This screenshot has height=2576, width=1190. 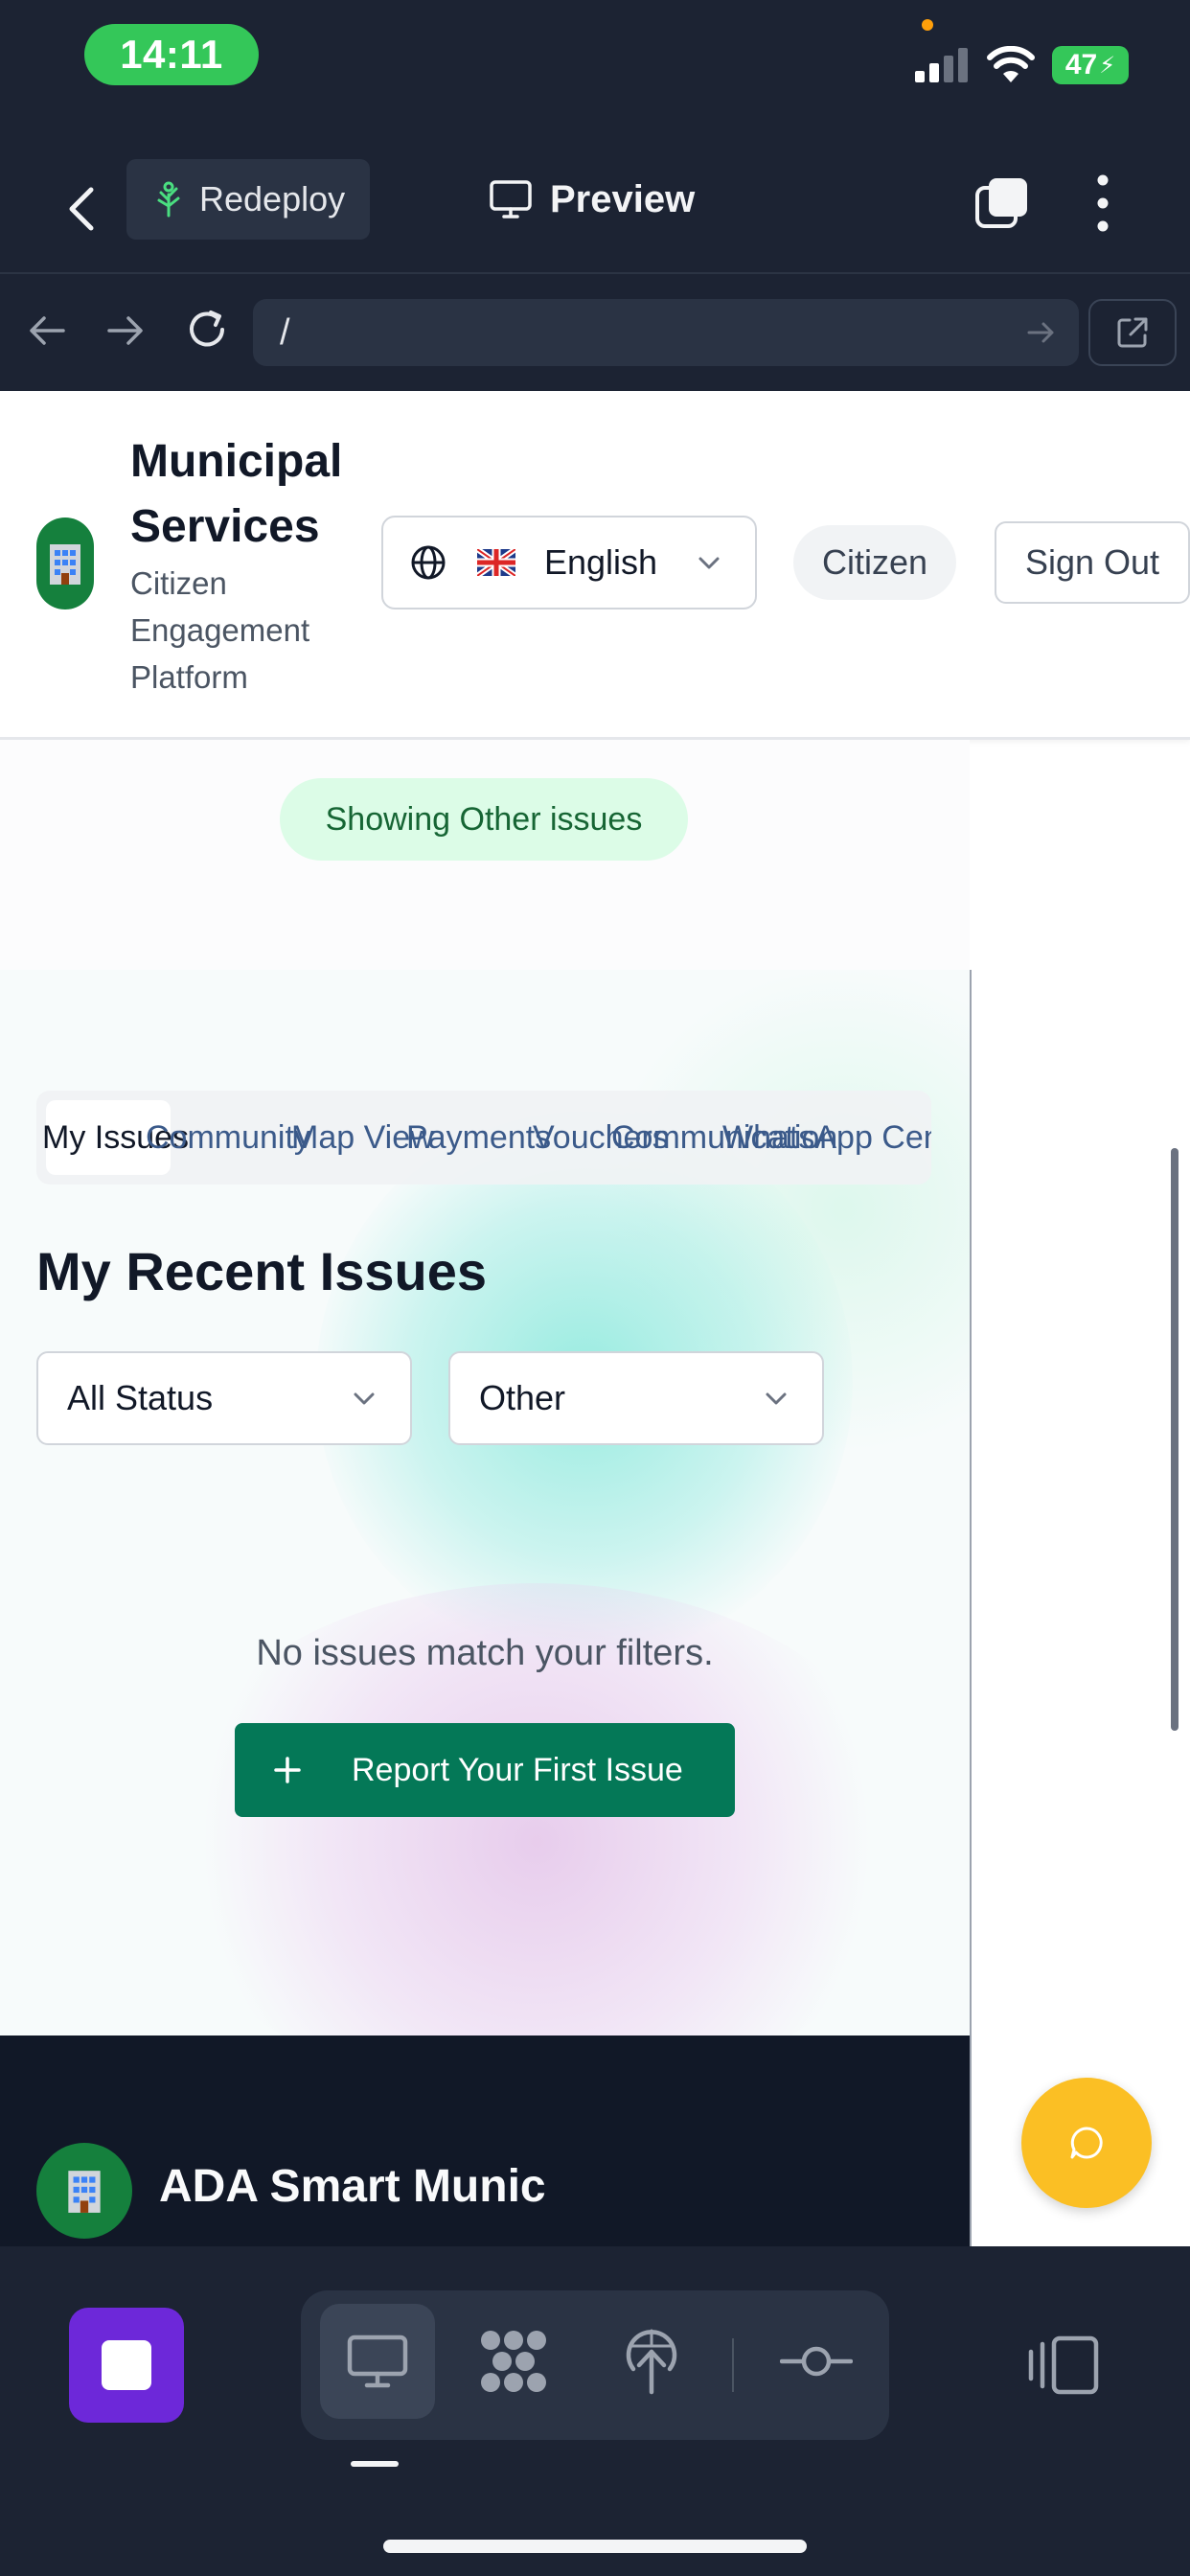 I want to click on redeploy-label: Redeploy, so click(x=272, y=198).